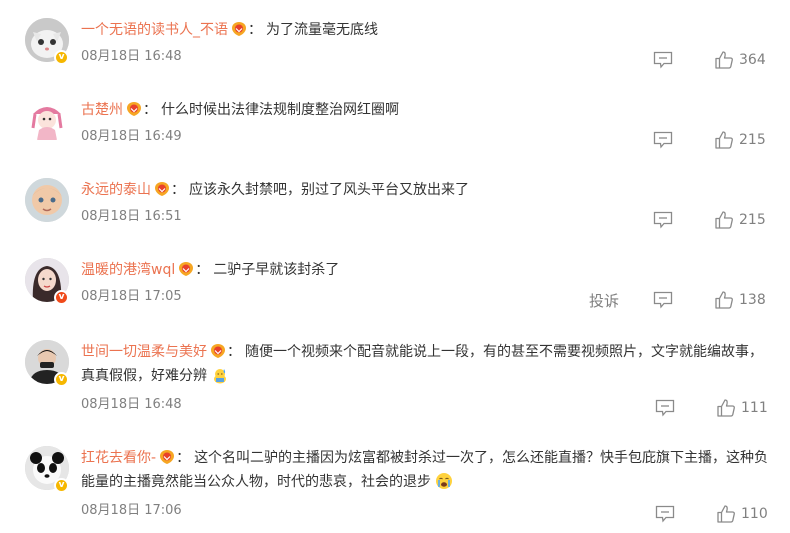 The height and width of the screenshot is (533, 790). I want to click on like-button: 111, so click(742, 408).